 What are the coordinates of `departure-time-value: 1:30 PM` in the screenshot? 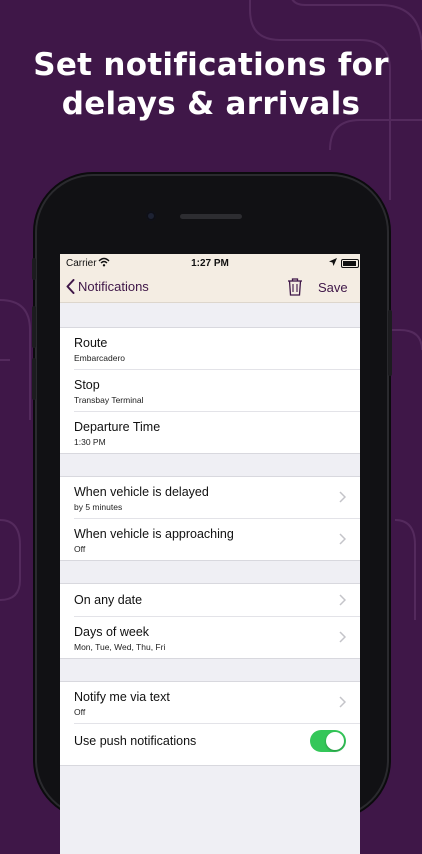 It's located at (90, 442).